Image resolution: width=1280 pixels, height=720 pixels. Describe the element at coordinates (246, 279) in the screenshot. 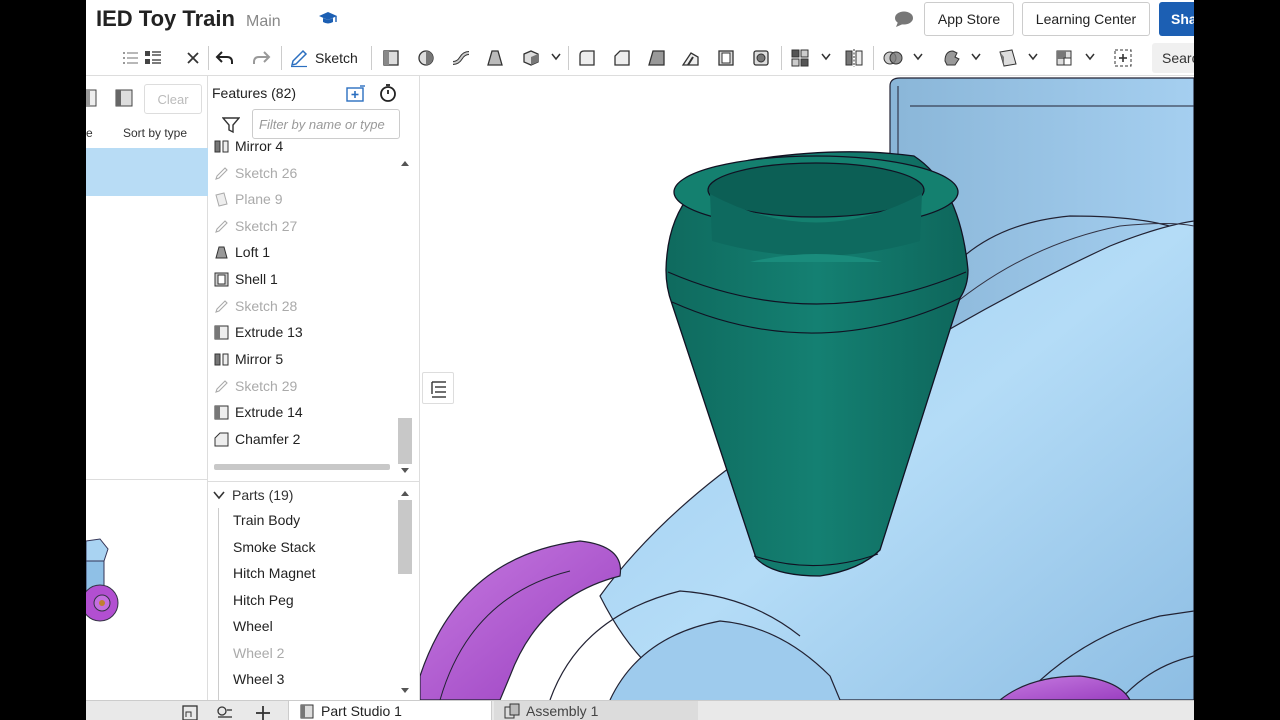

I see `feature-item: Shell 1` at that location.